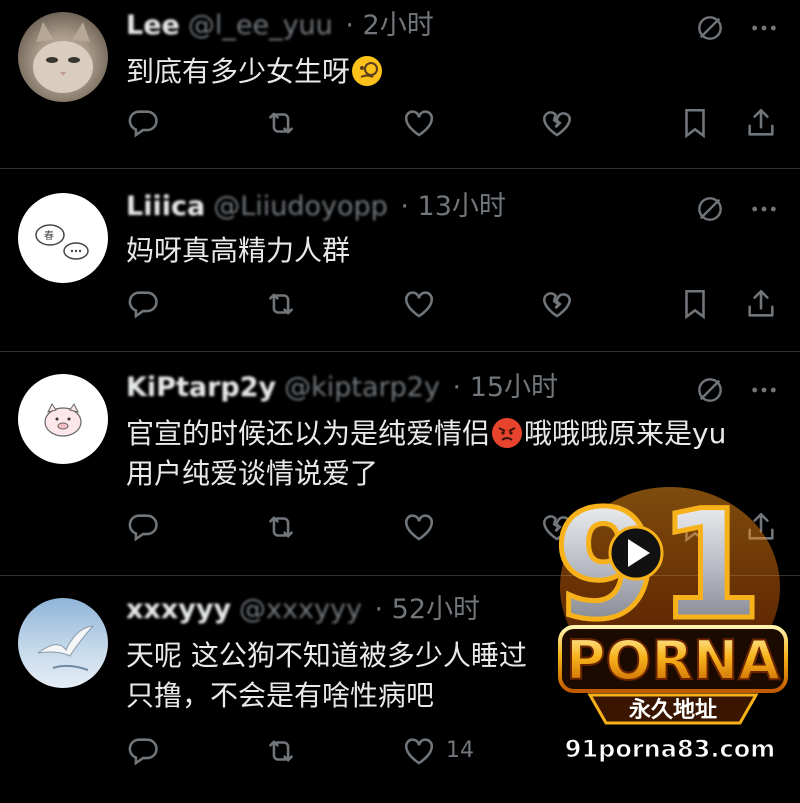 This screenshot has height=803, width=800. I want to click on timestamp: · 52小时, so click(423, 609).